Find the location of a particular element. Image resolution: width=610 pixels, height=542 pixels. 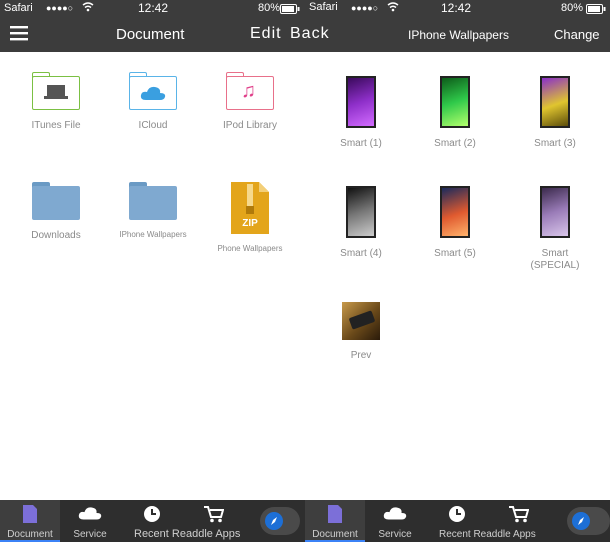

wallpaper-item: Smart (3) is located at coordinates (555, 112).